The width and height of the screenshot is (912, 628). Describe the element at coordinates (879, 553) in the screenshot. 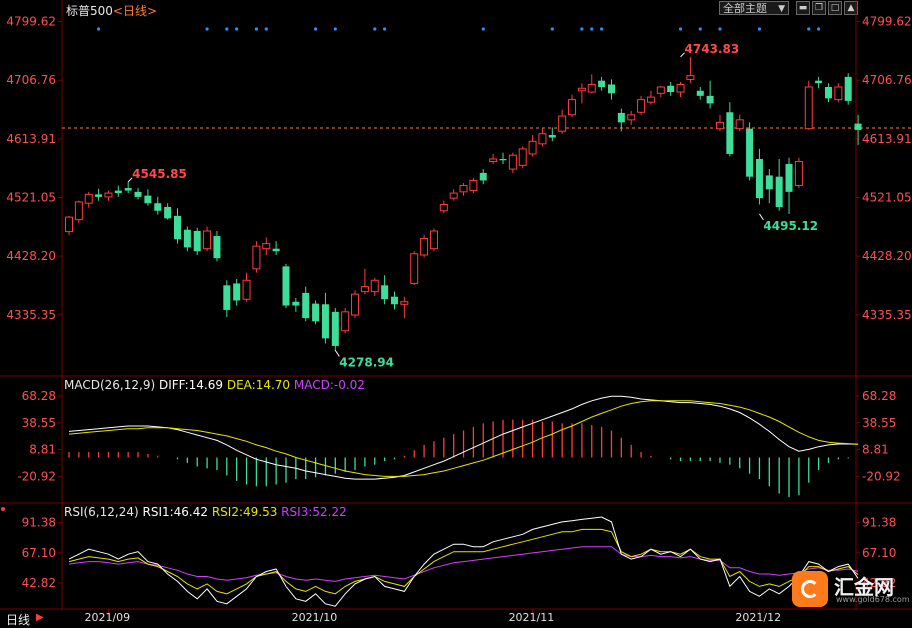

I see `y-tick-label-right: 67.10` at that location.